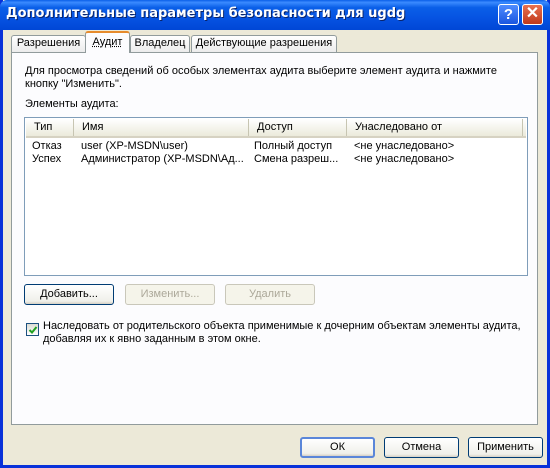  What do you see at coordinates (435, 127) in the screenshot?
I see `column-header-inherited: Унаследовано от` at bounding box center [435, 127].